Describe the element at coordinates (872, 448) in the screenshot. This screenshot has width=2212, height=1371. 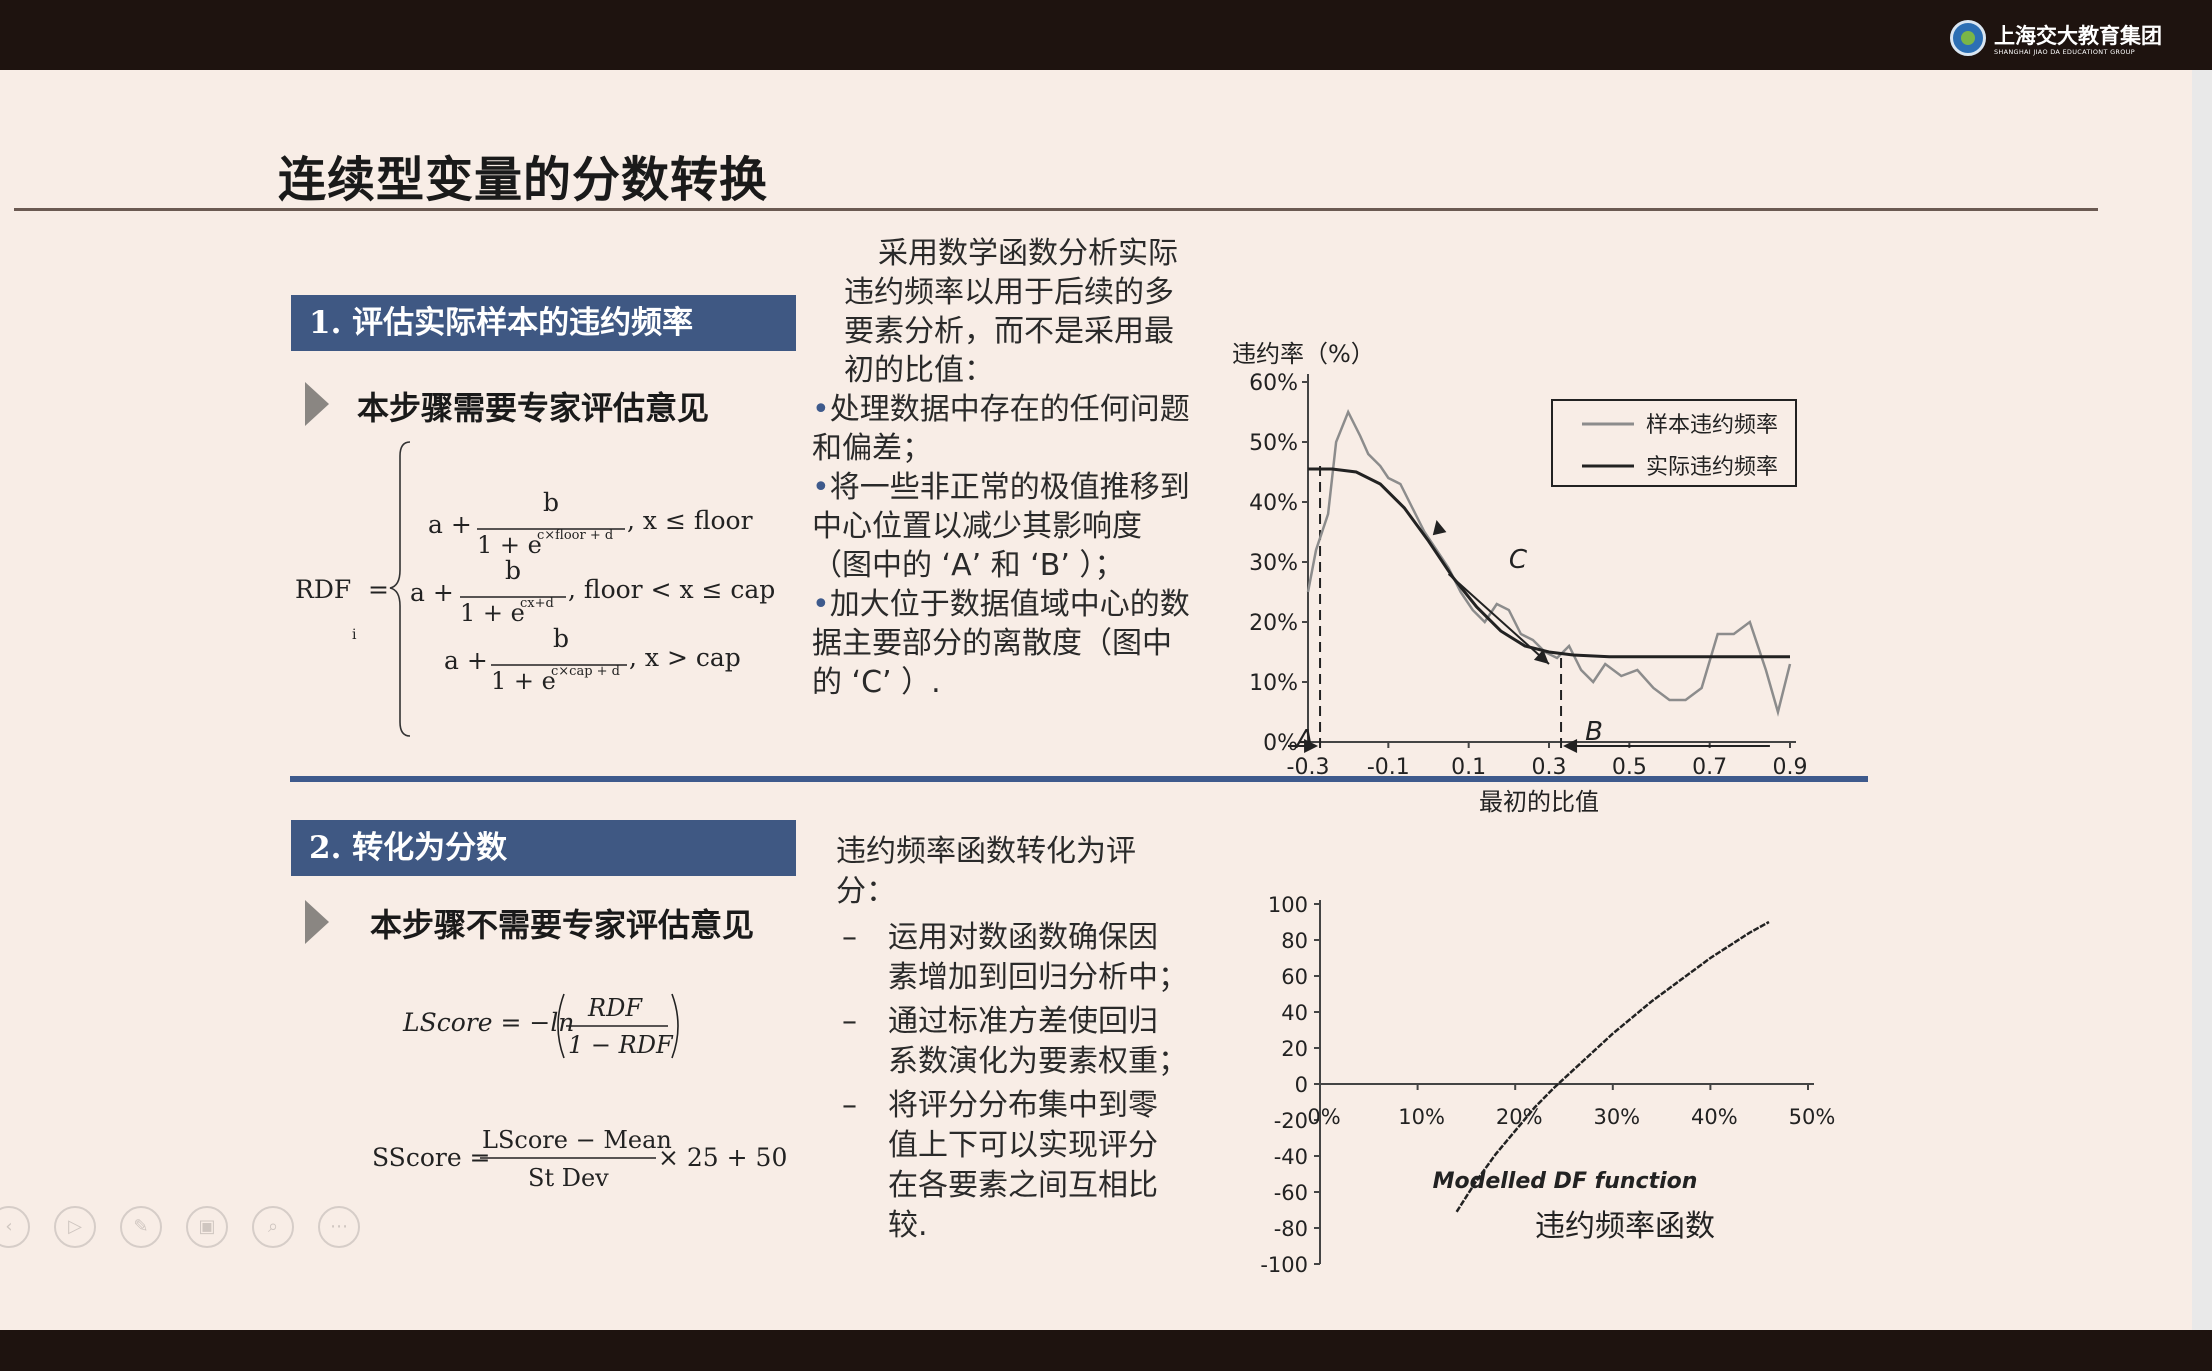
I see `step1-bullet-line: 和偏差；` at that location.